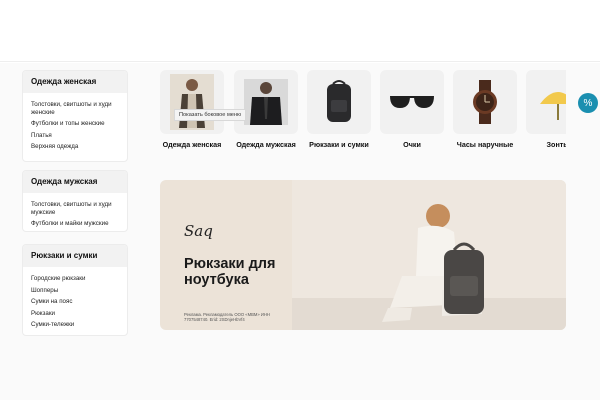 This screenshot has width=600, height=400. What do you see at coordinates (75, 136) in the screenshot?
I see `sidebar-link: Платья` at bounding box center [75, 136].